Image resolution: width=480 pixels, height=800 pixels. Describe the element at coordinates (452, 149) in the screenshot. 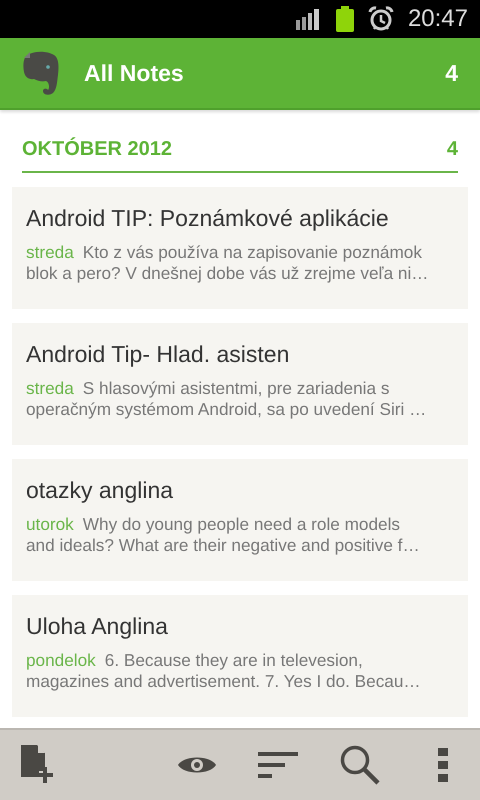

I see `section-count: 4` at that location.